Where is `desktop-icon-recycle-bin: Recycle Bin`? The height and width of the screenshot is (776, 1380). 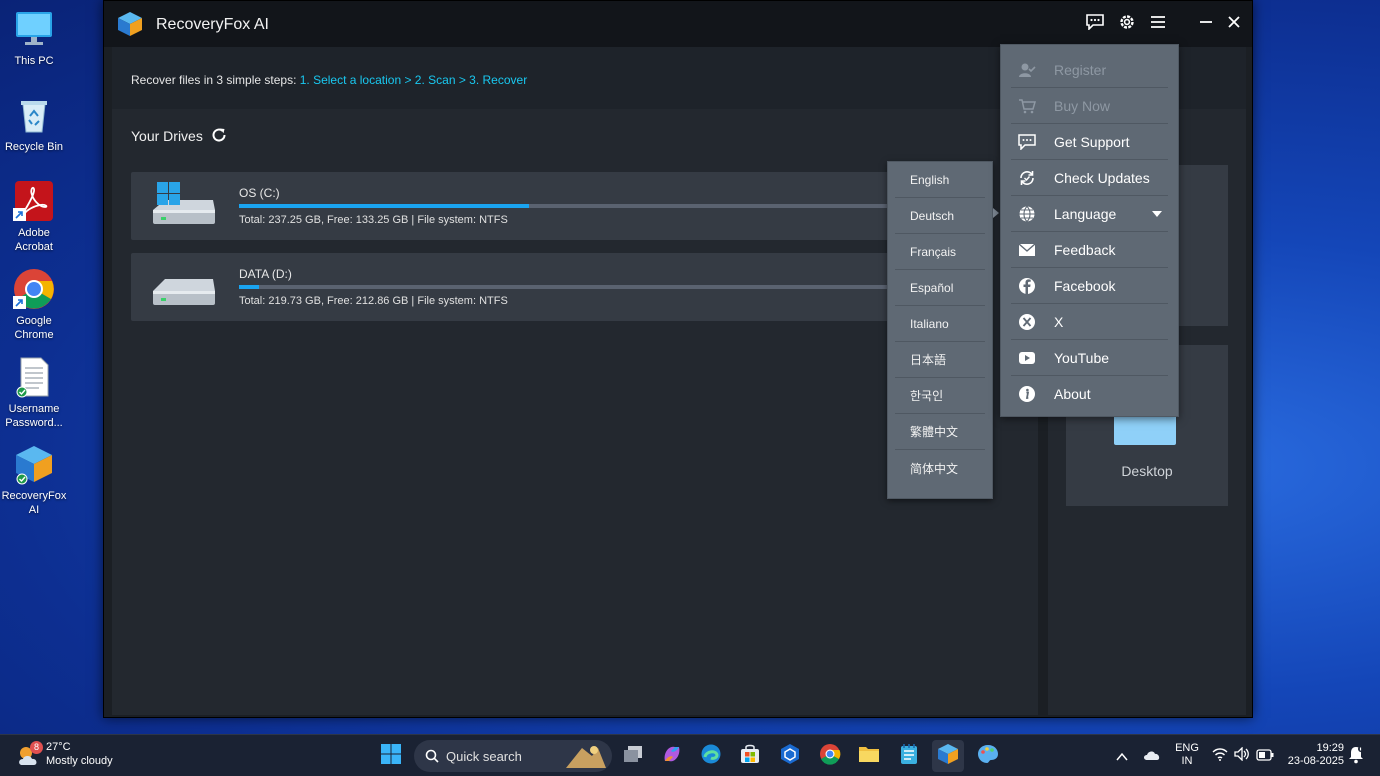
desktop-icon-recycle-bin: Recycle Bin is located at coordinates (34, 124).